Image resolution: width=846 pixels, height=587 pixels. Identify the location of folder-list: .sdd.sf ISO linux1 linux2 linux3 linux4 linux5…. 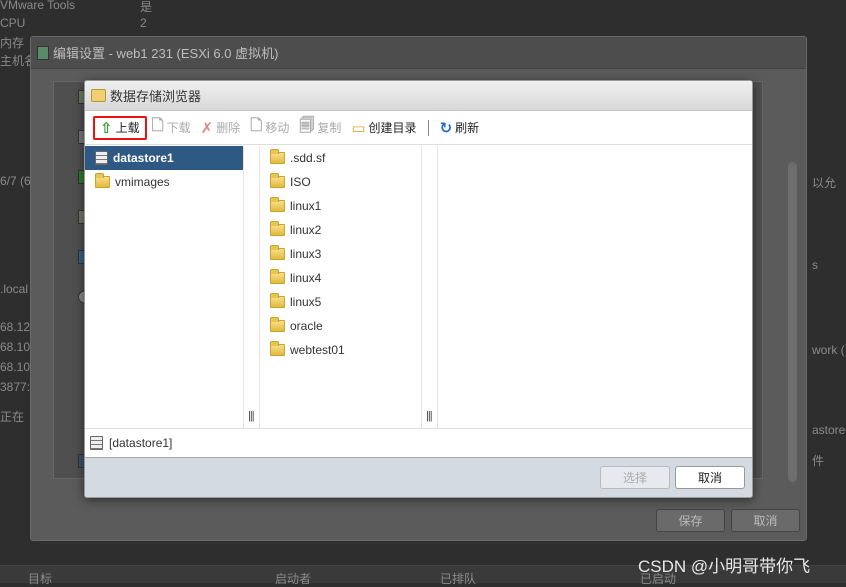
(341, 287).